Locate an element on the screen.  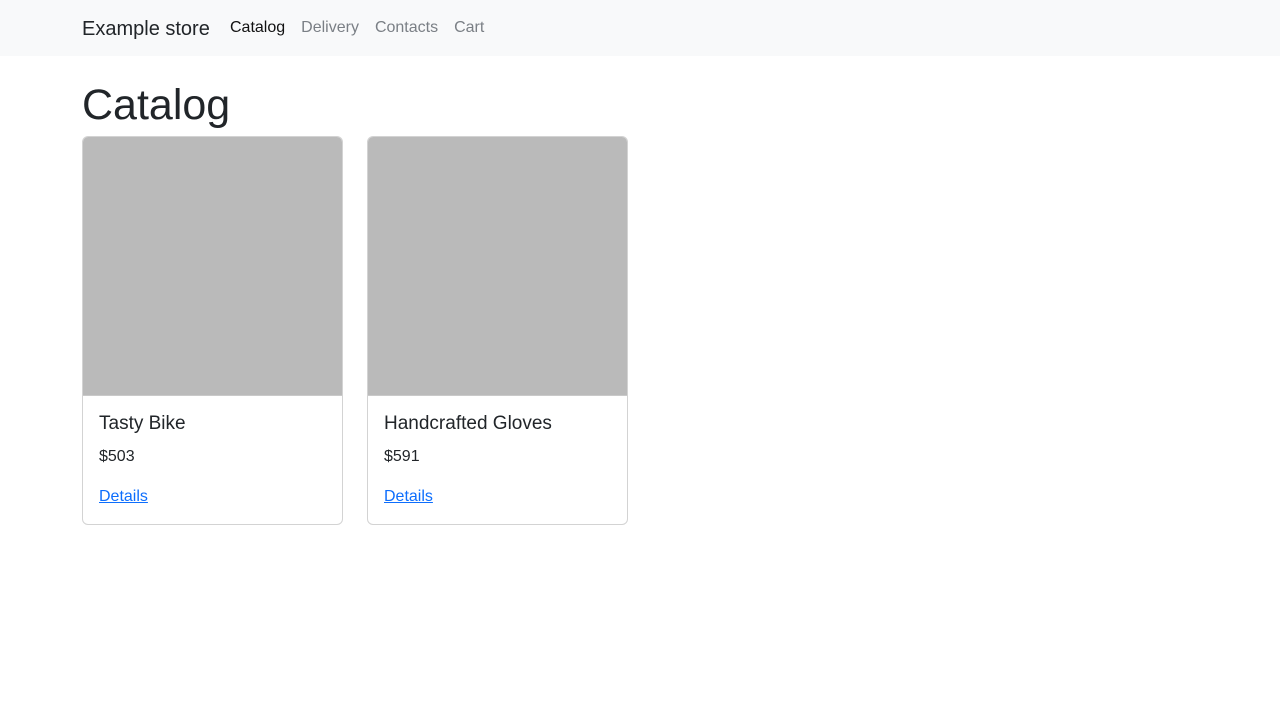
product-price: $503 is located at coordinates (117, 456).